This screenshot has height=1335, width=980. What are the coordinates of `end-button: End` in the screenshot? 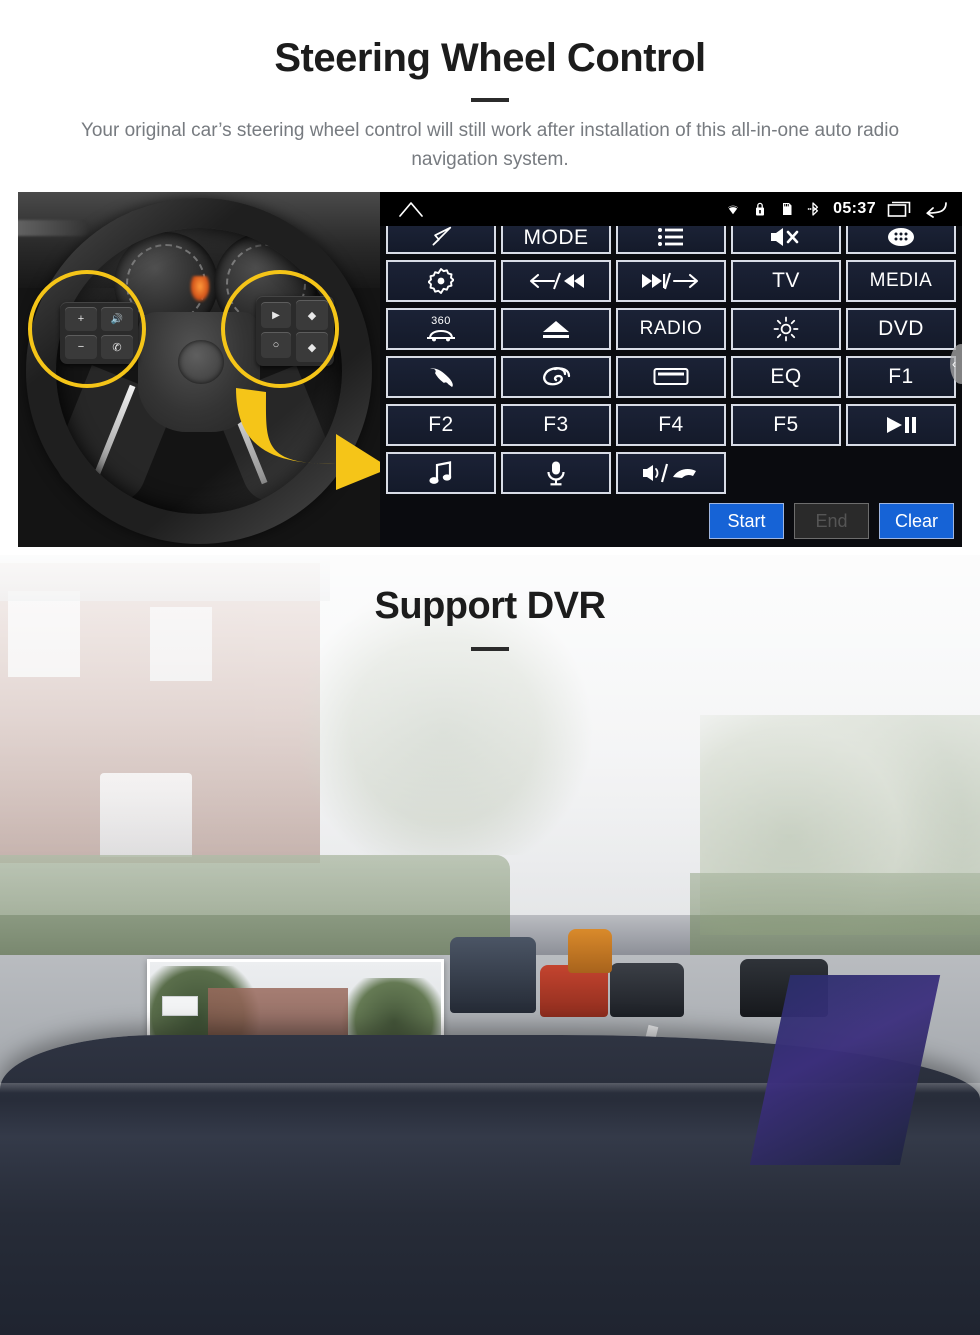 It's located at (831, 521).